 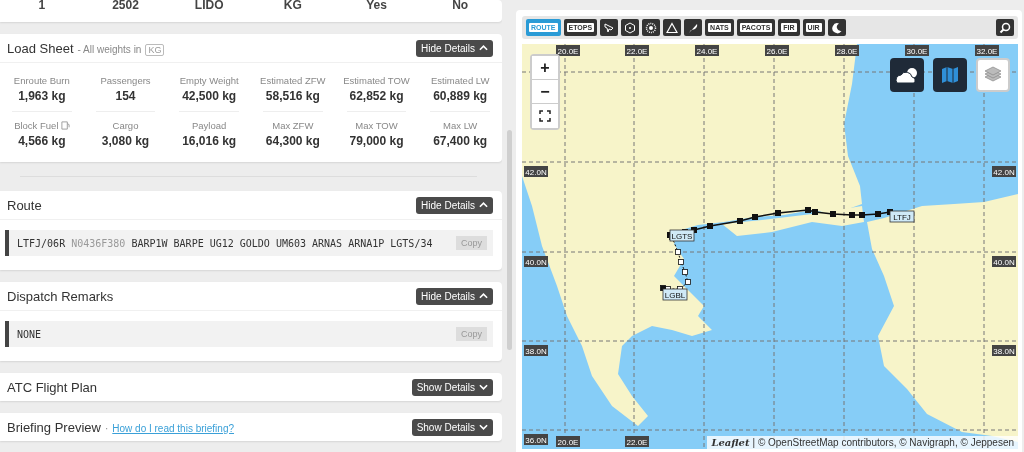 What do you see at coordinates (293, 80) in the screenshot?
I see `weight-label: Estimated ZFW` at bounding box center [293, 80].